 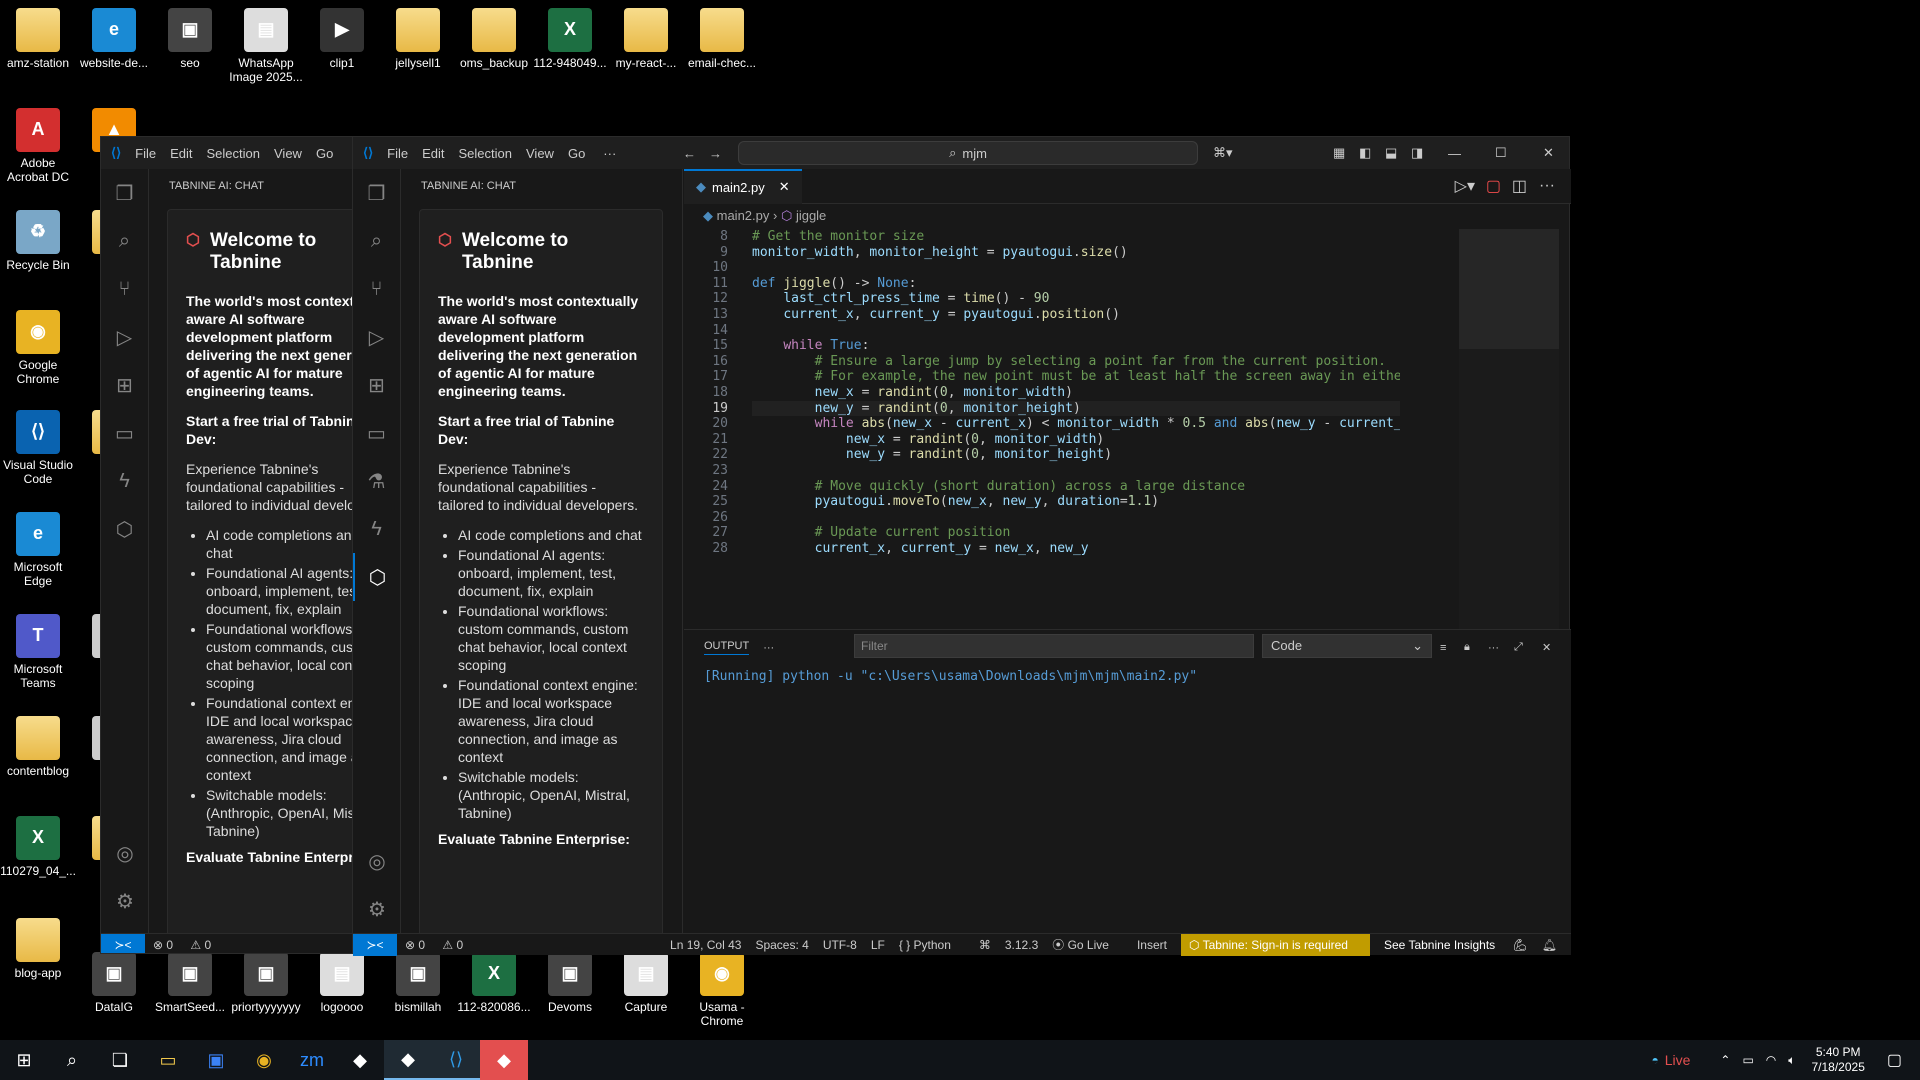 I want to click on split-editor-icon: ◫, so click(x=1519, y=186).